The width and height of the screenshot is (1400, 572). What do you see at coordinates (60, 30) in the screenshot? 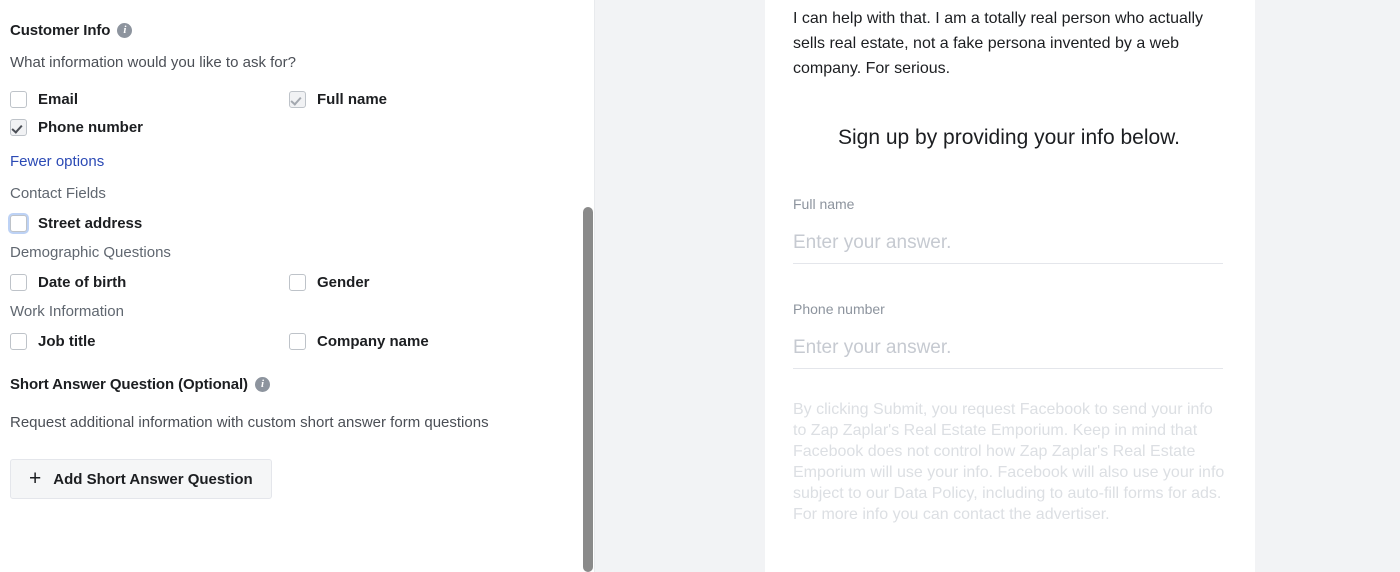
I see `customer-info-title: Customer Info` at bounding box center [60, 30].